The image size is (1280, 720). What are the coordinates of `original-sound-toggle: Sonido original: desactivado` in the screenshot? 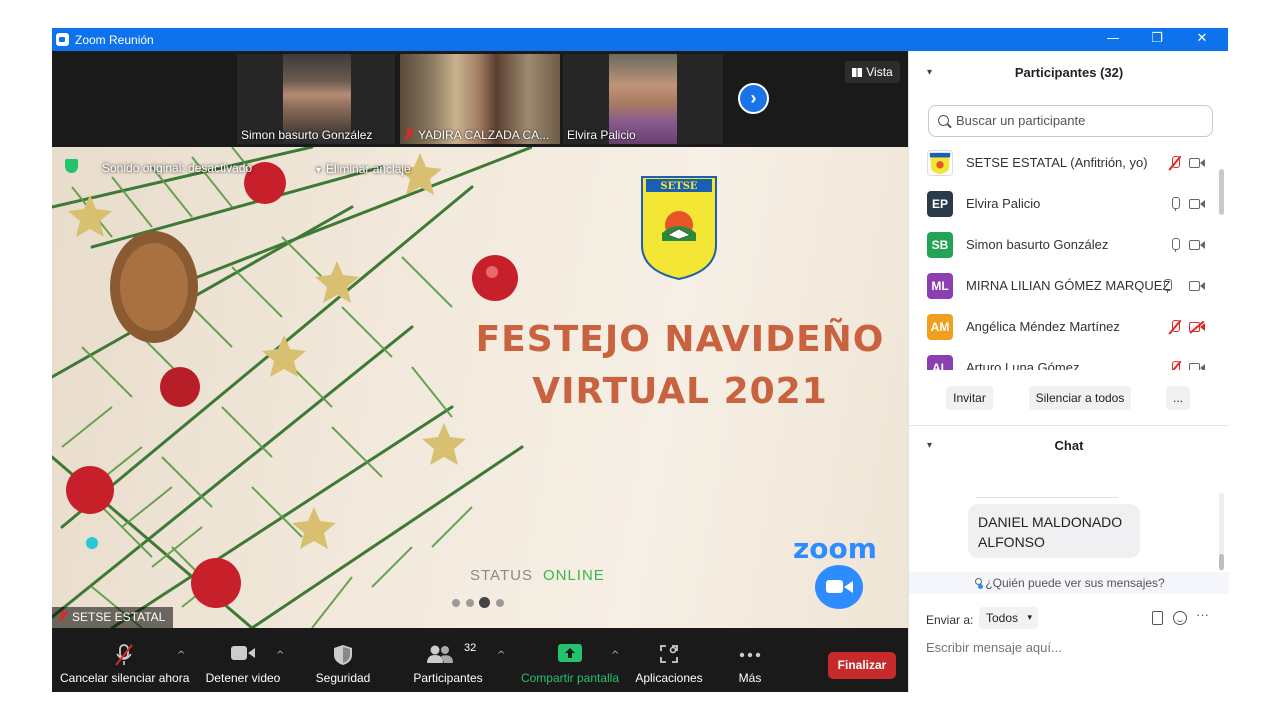 It's located at (177, 168).